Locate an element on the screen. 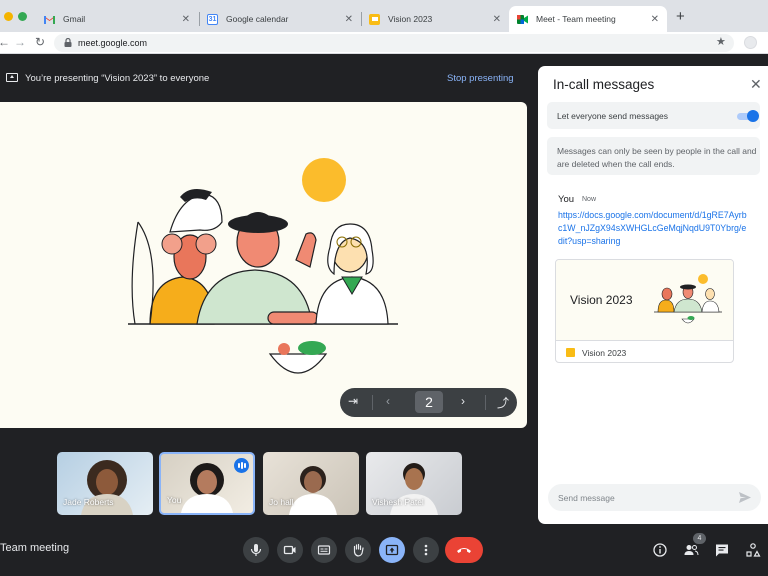  stop-presenting-button: Stop presenting is located at coordinates (480, 78).